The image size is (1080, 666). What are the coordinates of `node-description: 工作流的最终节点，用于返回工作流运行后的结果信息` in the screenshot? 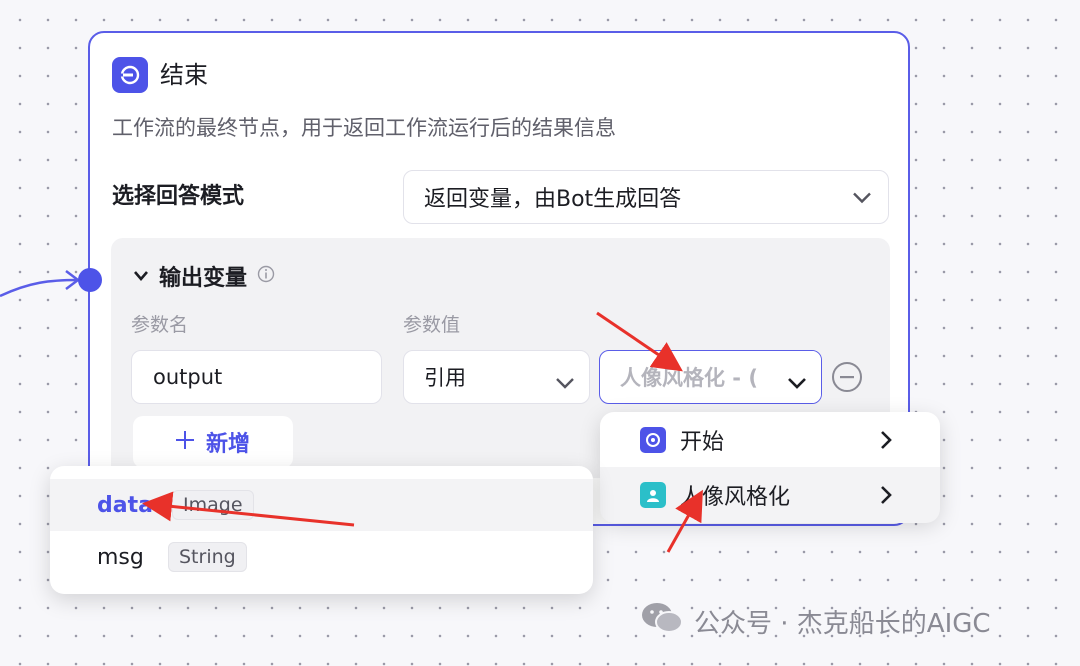 It's located at (364, 128).